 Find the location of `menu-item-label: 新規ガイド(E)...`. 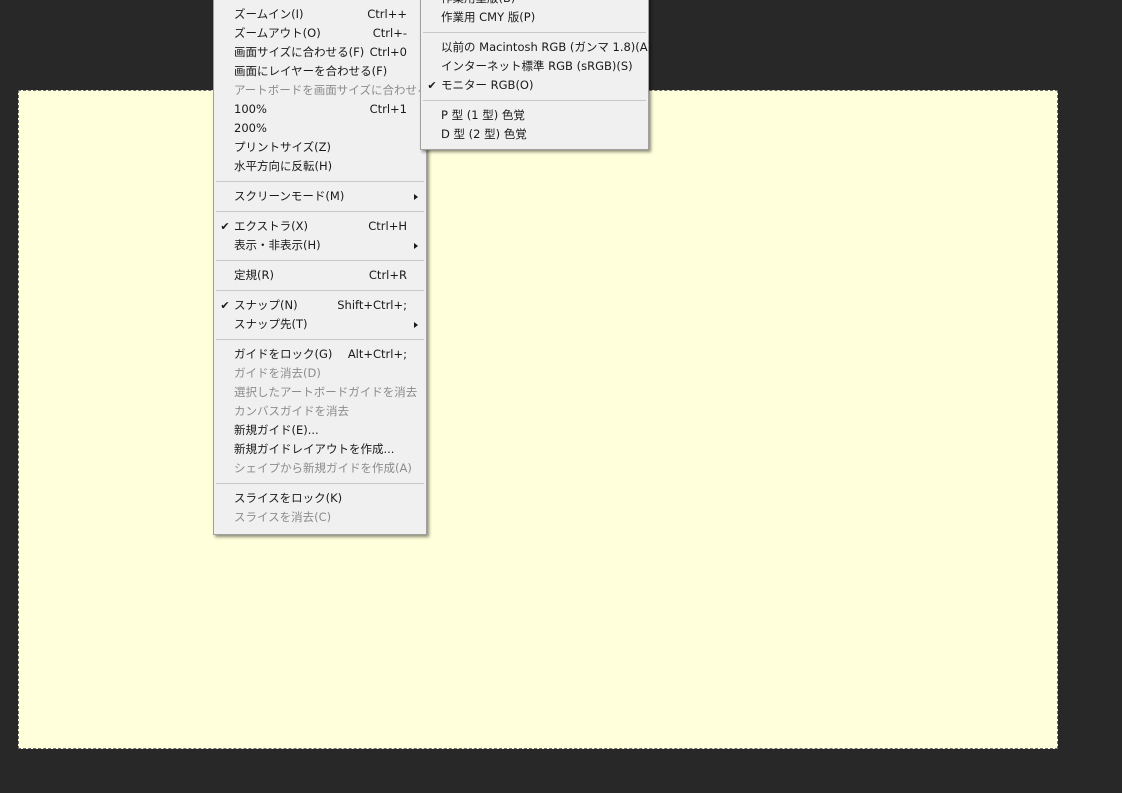

menu-item-label: 新規ガイド(E)... is located at coordinates (276, 430).